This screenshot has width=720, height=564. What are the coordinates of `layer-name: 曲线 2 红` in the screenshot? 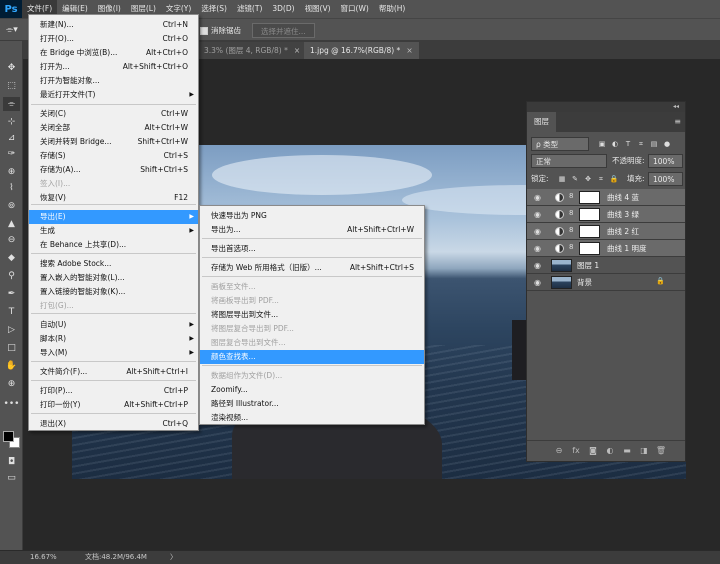 It's located at (623, 231).